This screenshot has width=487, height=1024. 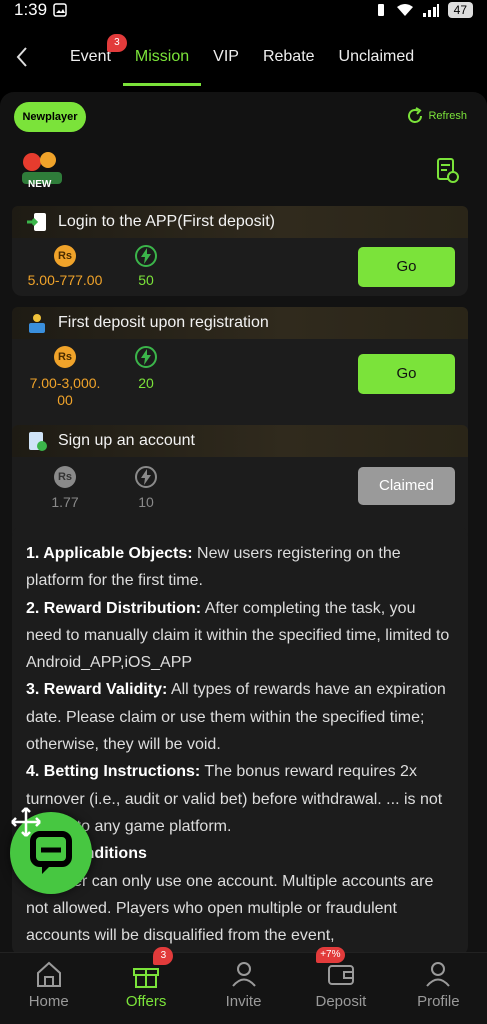 I want to click on reward-amount: 7.00-3,000. 00, so click(x=65, y=392).